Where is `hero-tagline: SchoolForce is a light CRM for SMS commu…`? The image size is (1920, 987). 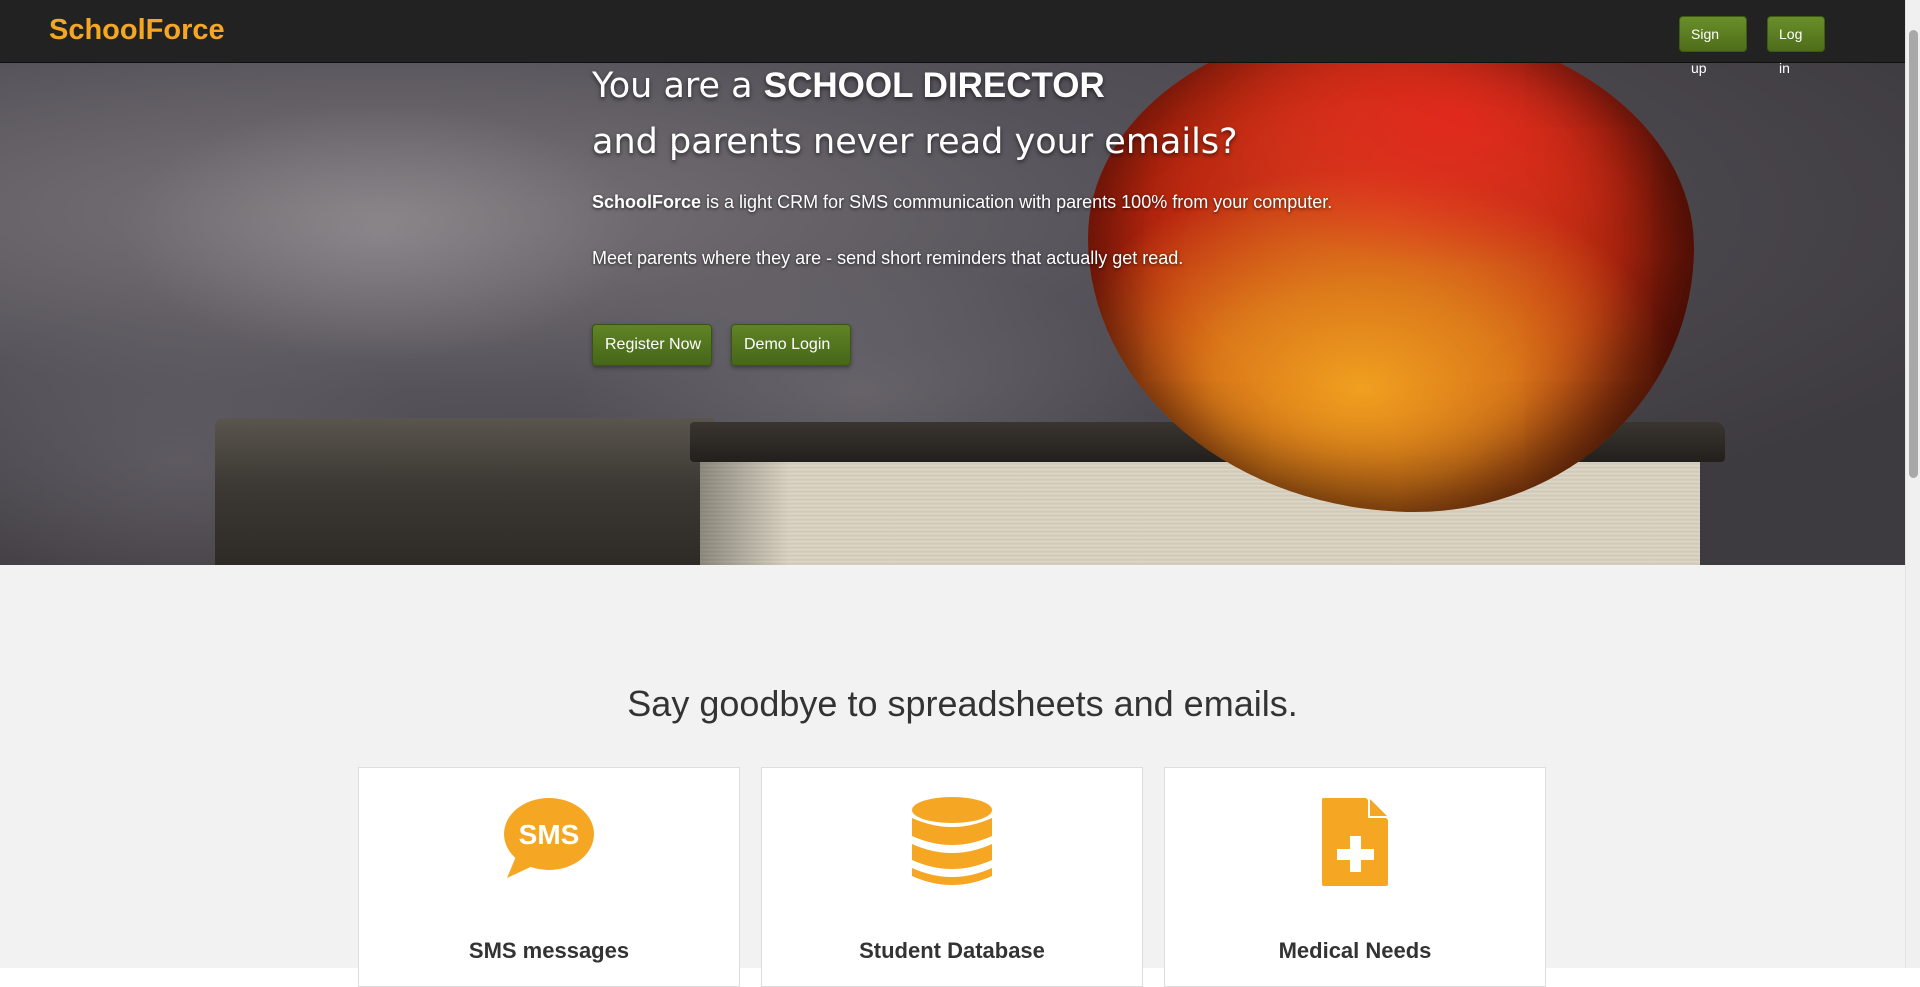
hero-tagline: SchoolForce is a light CRM for SMS commu… is located at coordinates (962, 202).